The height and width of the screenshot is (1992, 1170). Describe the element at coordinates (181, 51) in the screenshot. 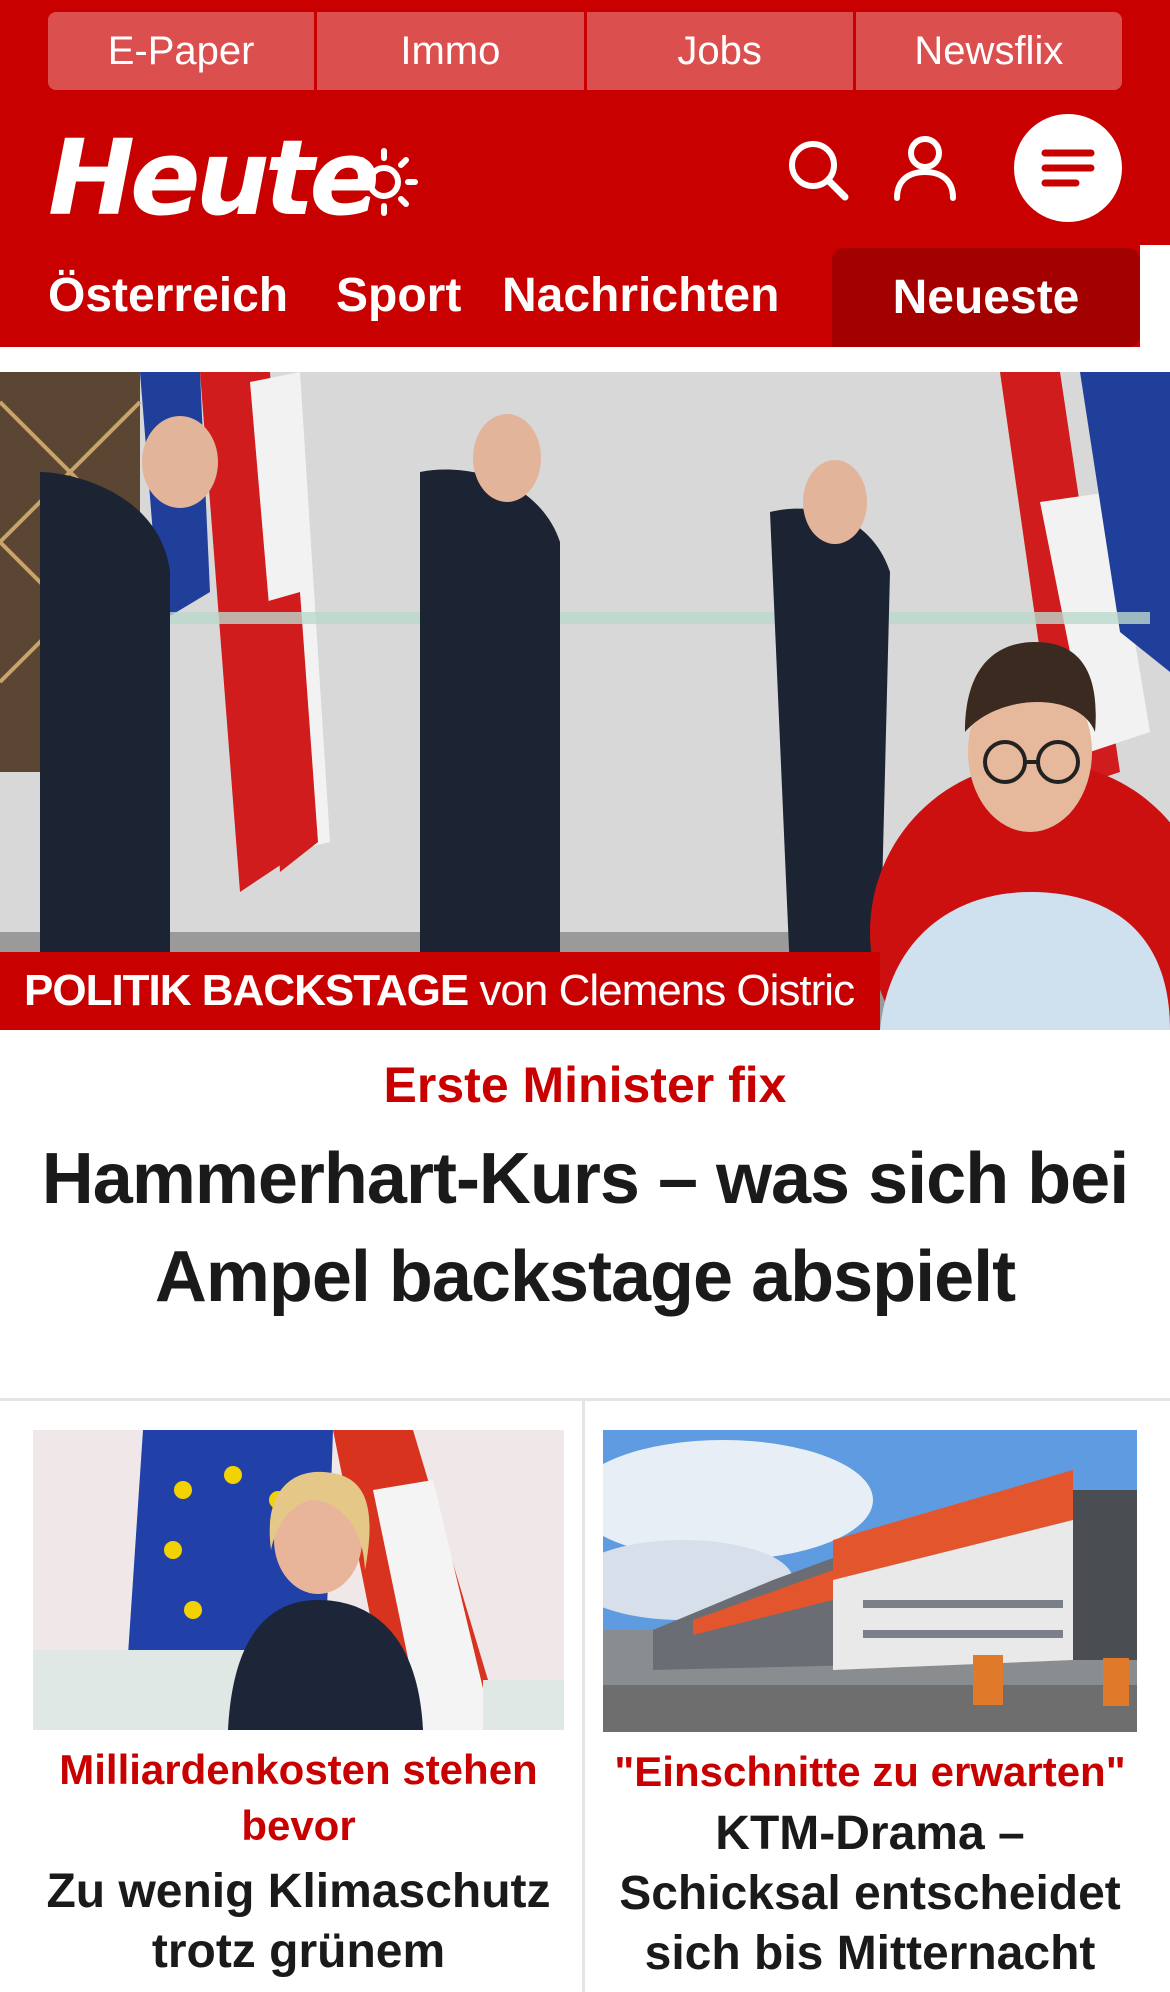

I see `subnav-epaper: E-Paper` at that location.